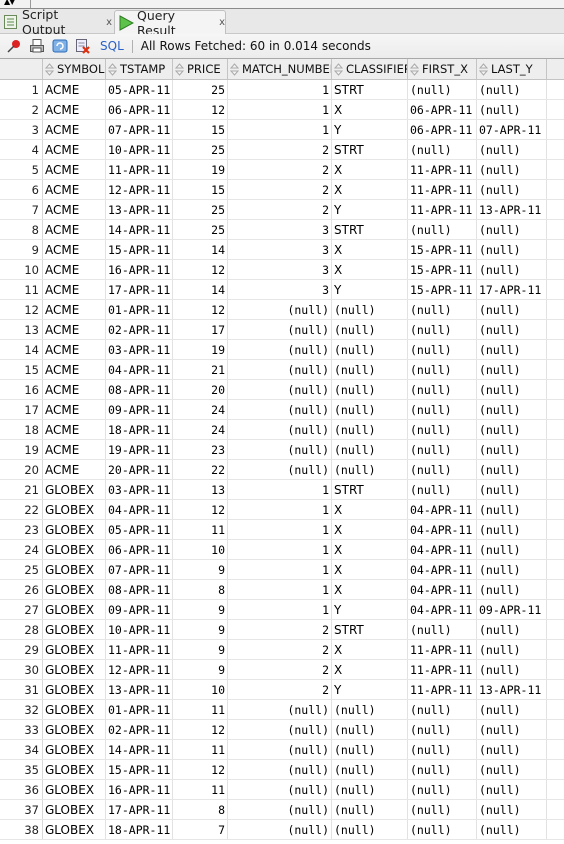 This screenshot has height=844, width=564. What do you see at coordinates (37, 46) in the screenshot?
I see `print-icon` at bounding box center [37, 46].